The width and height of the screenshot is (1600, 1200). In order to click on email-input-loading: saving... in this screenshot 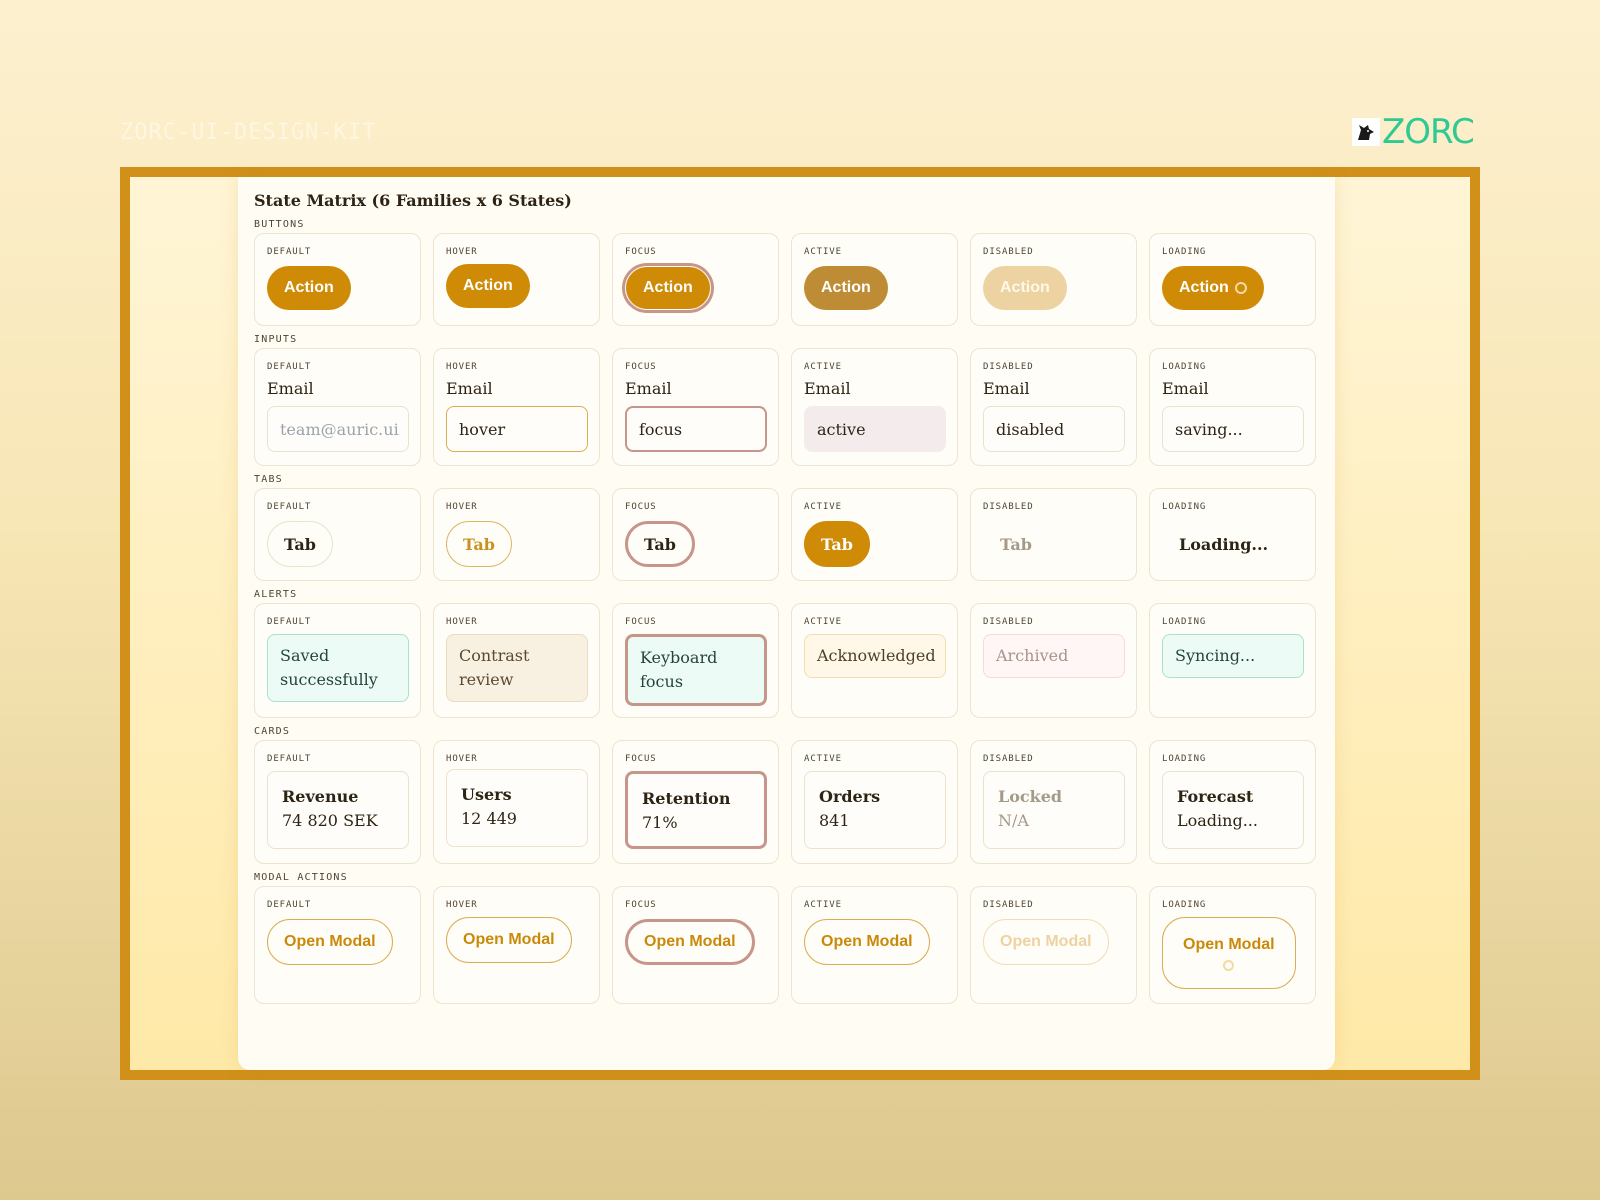, I will do `click(1233, 429)`.